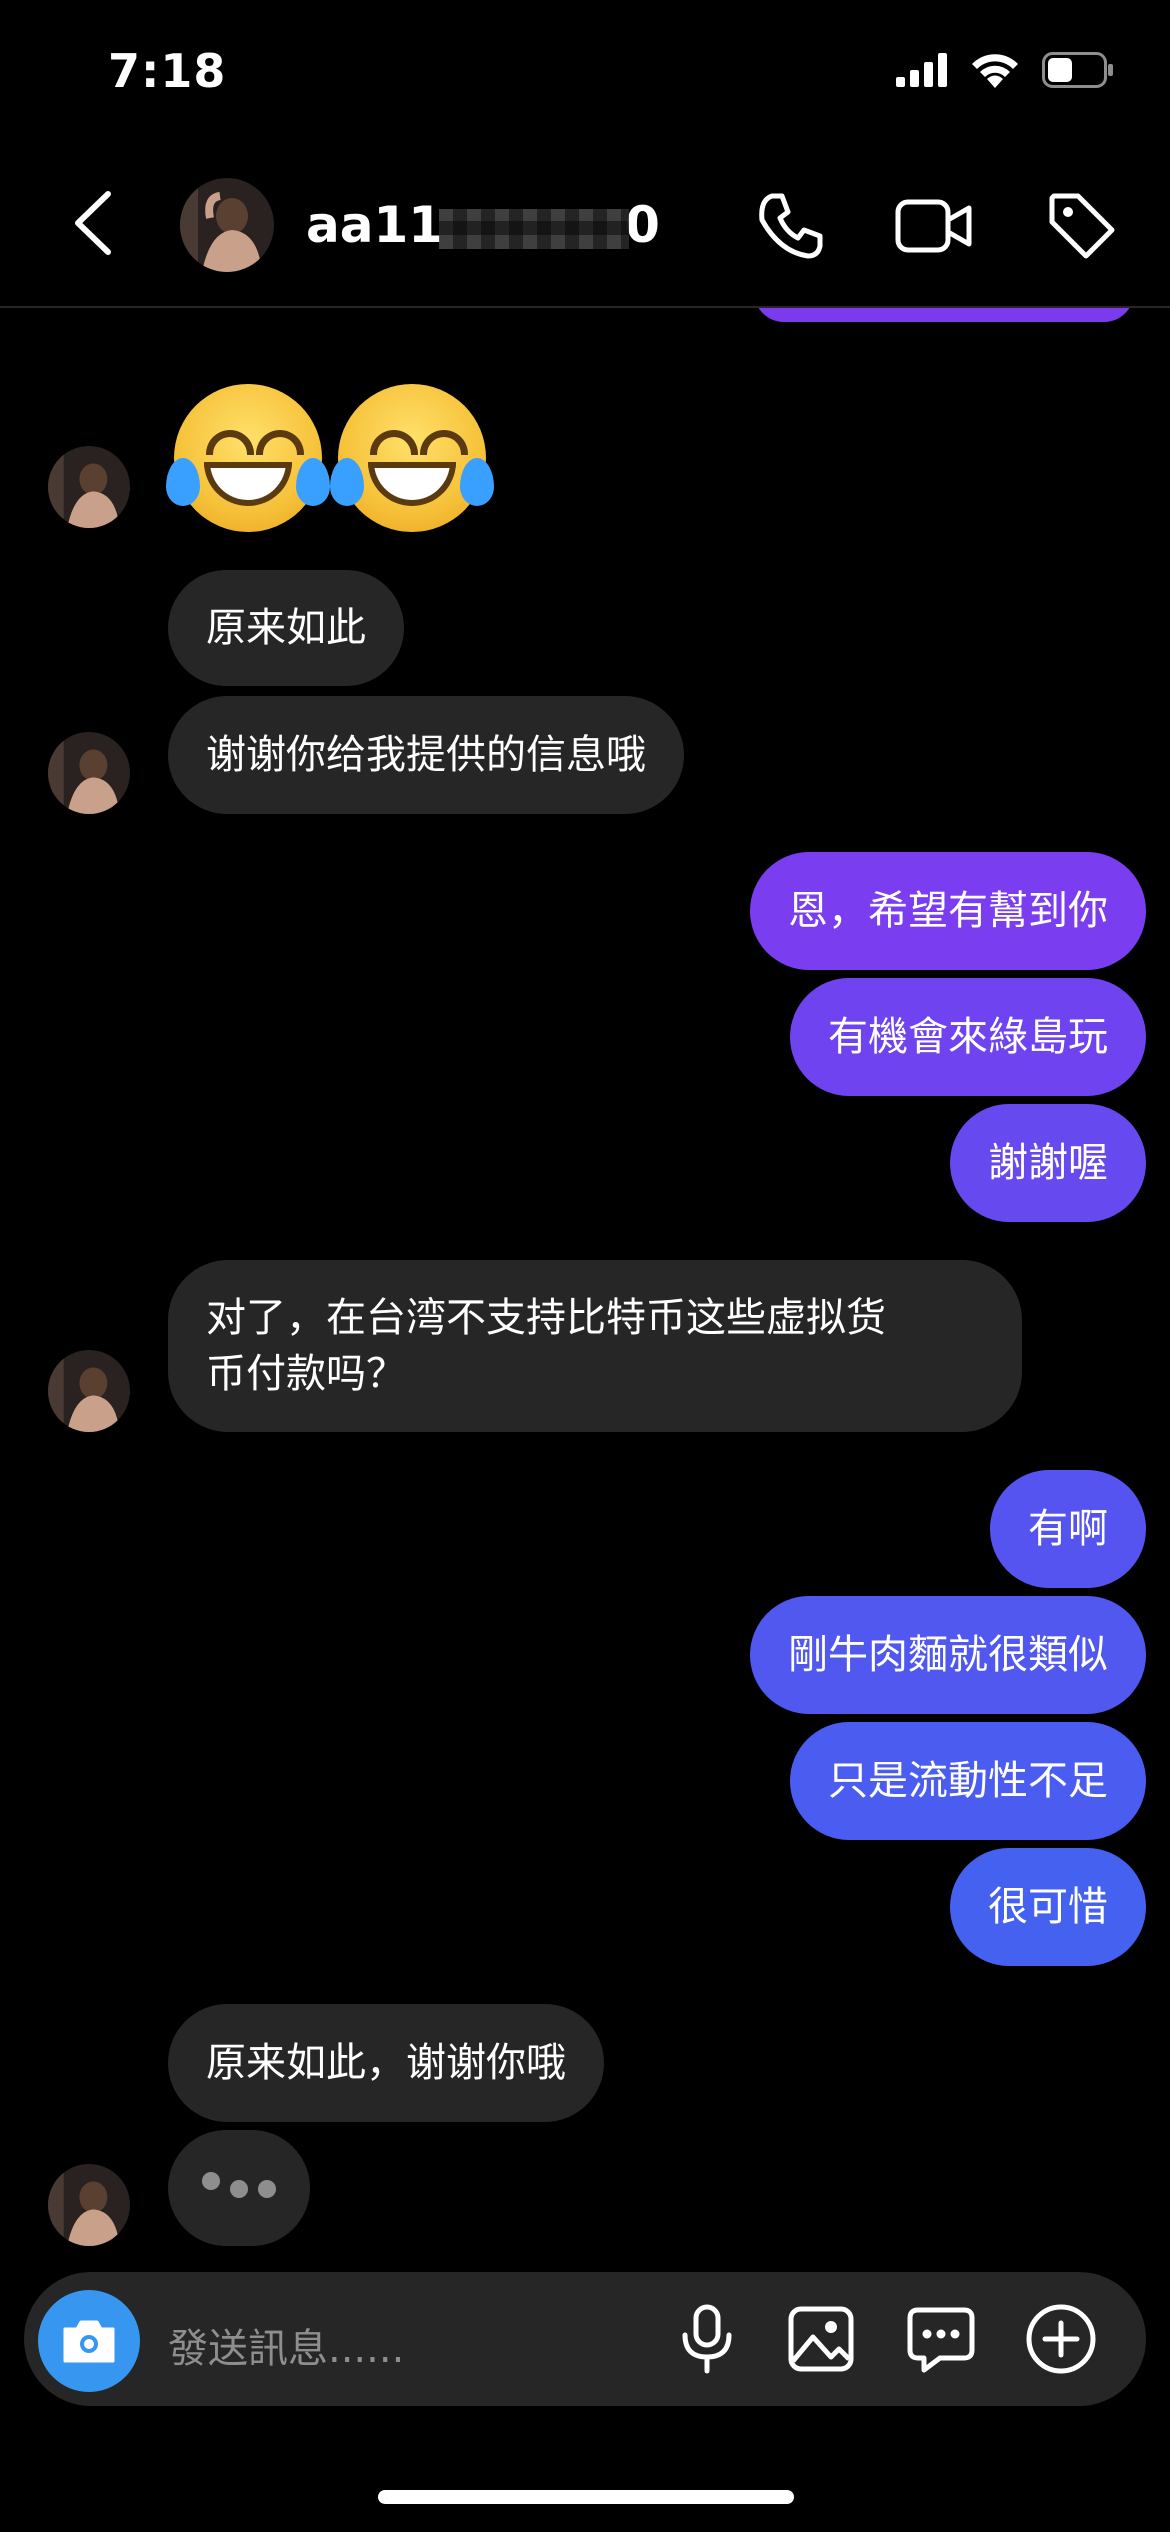 The image size is (1170, 2532). I want to click on incoming-message: 原来如此，谢谢你哦, so click(386, 2063).